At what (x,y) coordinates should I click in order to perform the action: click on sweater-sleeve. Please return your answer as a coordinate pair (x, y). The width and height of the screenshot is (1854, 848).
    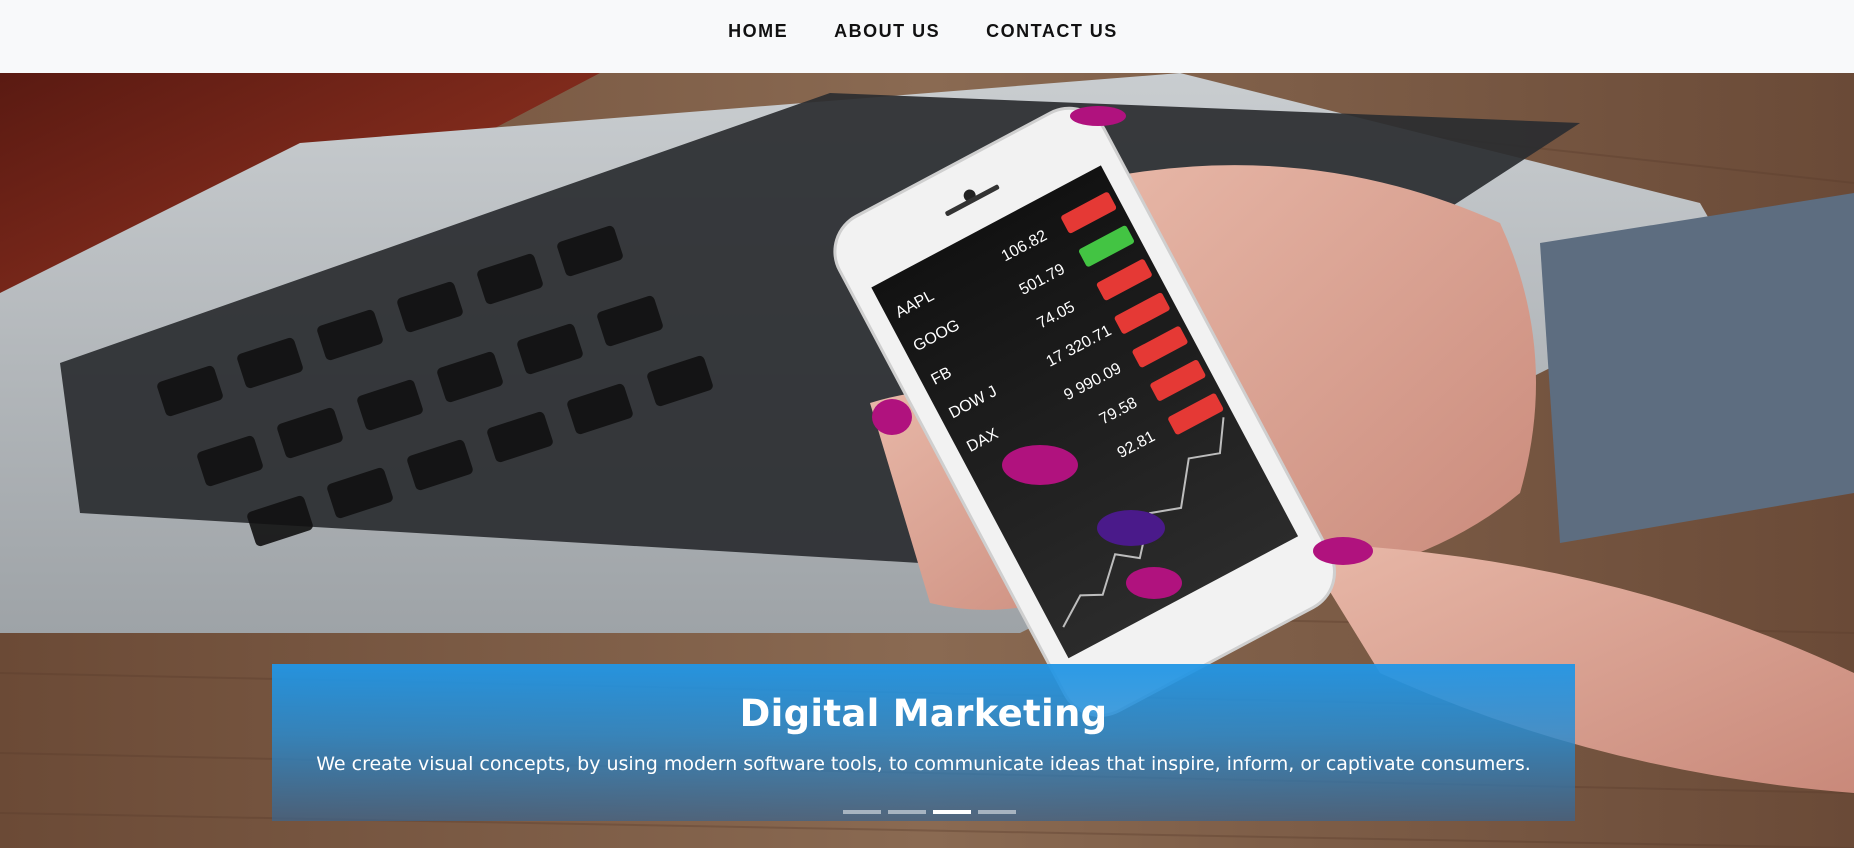
    Looking at the image, I should click on (1697, 368).